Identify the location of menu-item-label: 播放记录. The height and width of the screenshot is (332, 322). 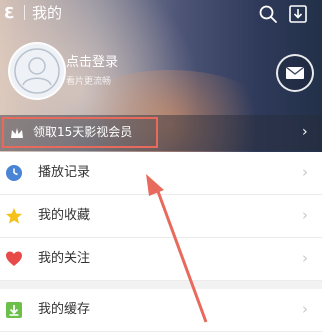
(64, 172).